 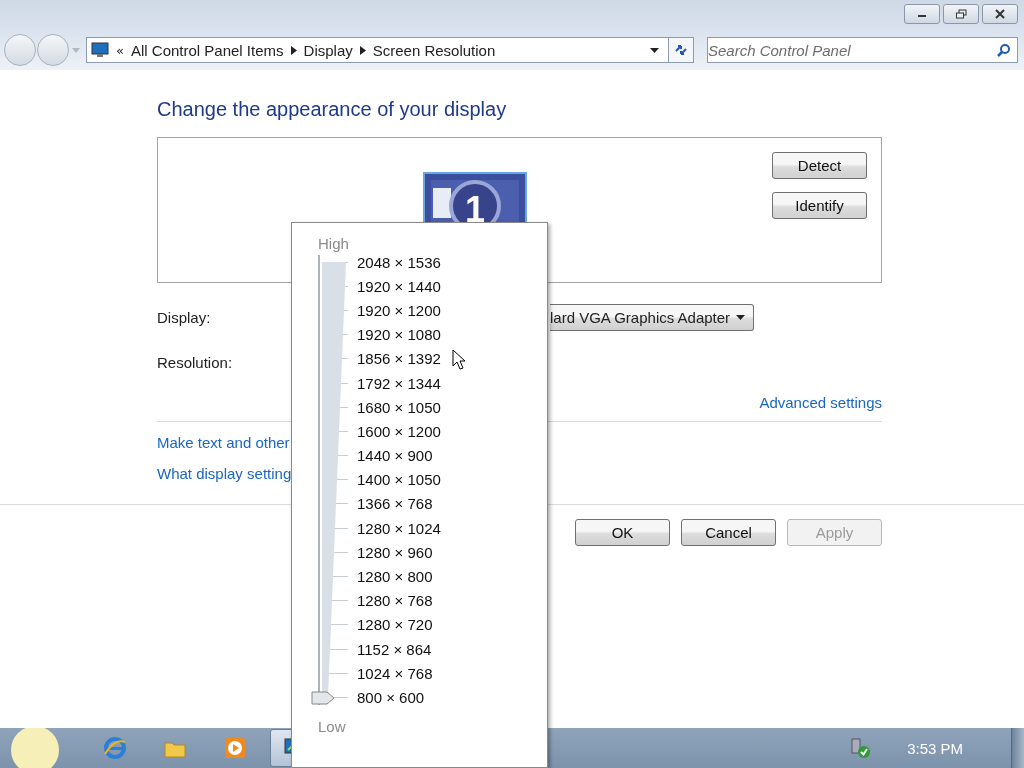 What do you see at coordinates (728, 532) in the screenshot?
I see `dialog-button: Cancel` at bounding box center [728, 532].